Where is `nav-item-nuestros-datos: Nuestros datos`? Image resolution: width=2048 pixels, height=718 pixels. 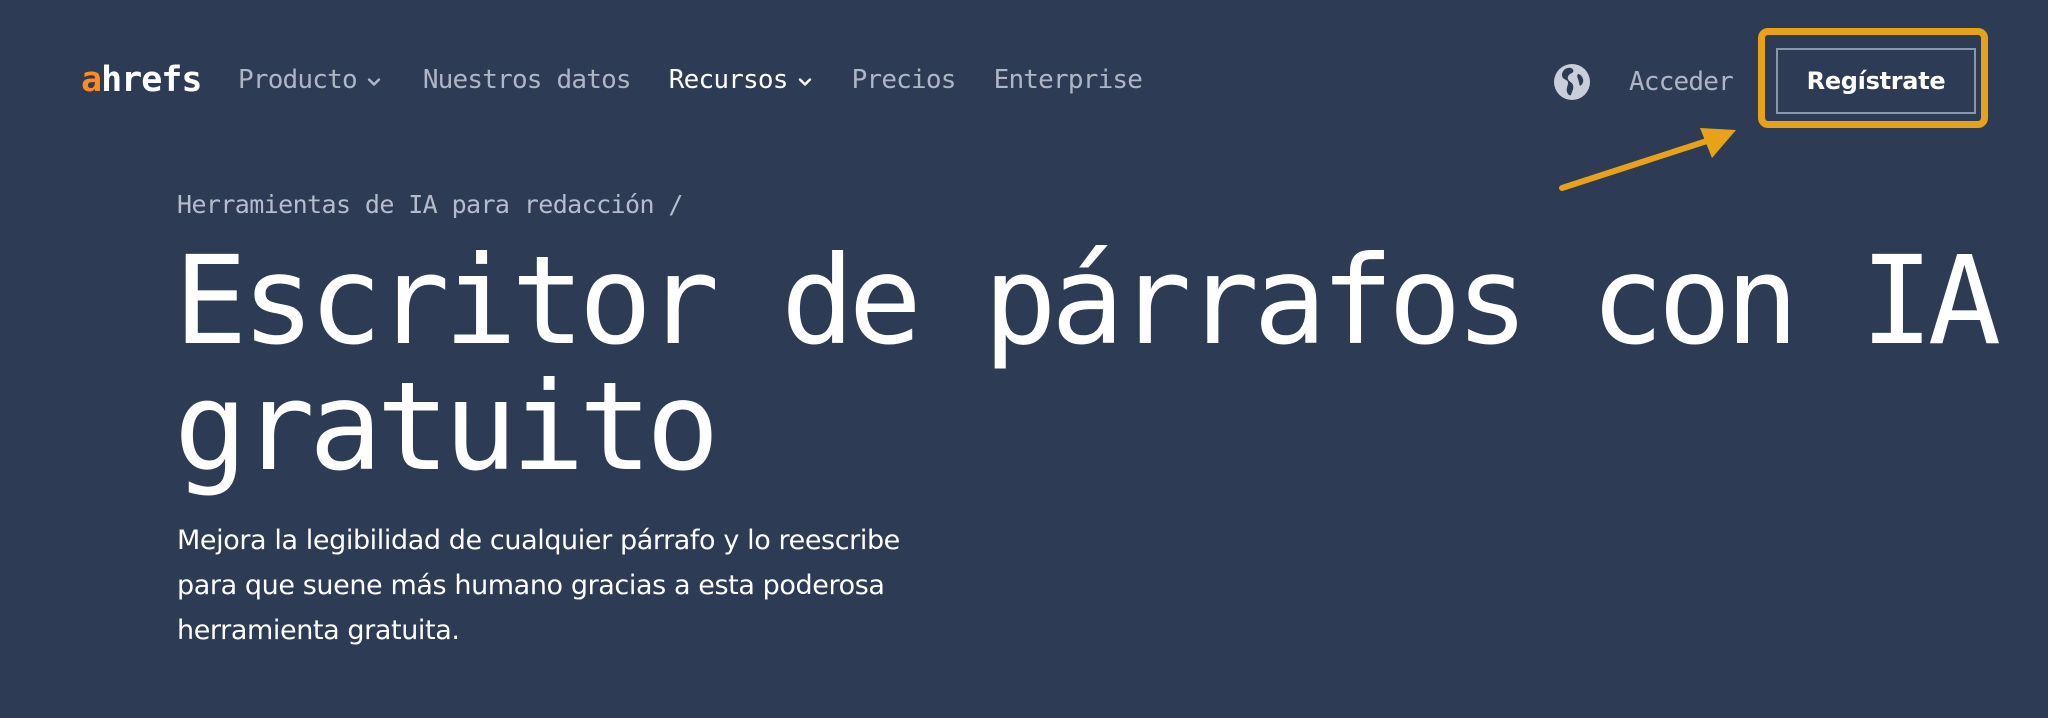
nav-item-nuestros-datos: Nuestros datos is located at coordinates (527, 80).